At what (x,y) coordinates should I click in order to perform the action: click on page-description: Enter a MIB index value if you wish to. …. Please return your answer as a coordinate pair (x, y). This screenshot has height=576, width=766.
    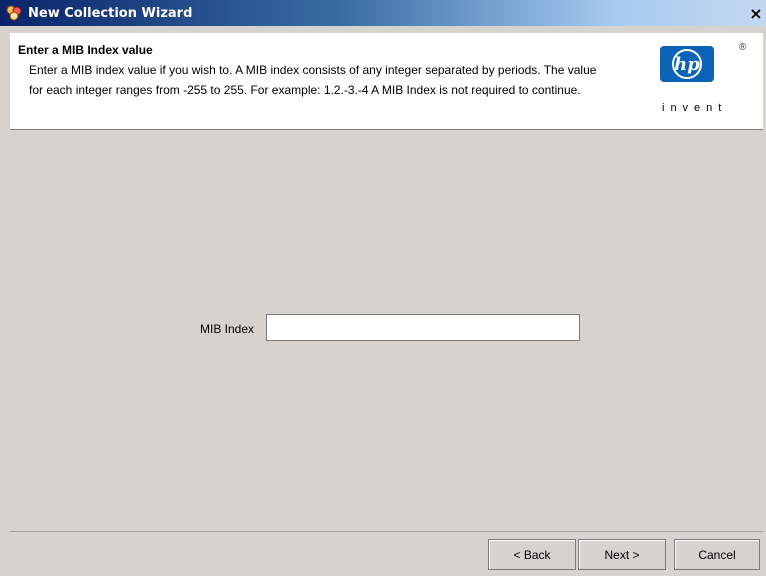
    Looking at the image, I should click on (313, 80).